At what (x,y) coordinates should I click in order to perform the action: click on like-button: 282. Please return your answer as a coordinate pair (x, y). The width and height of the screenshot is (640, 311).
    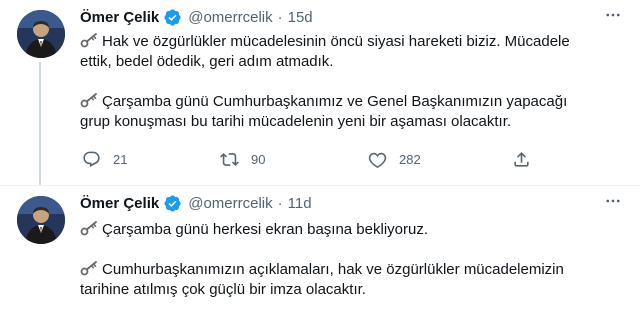
    Looking at the image, I should click on (394, 159).